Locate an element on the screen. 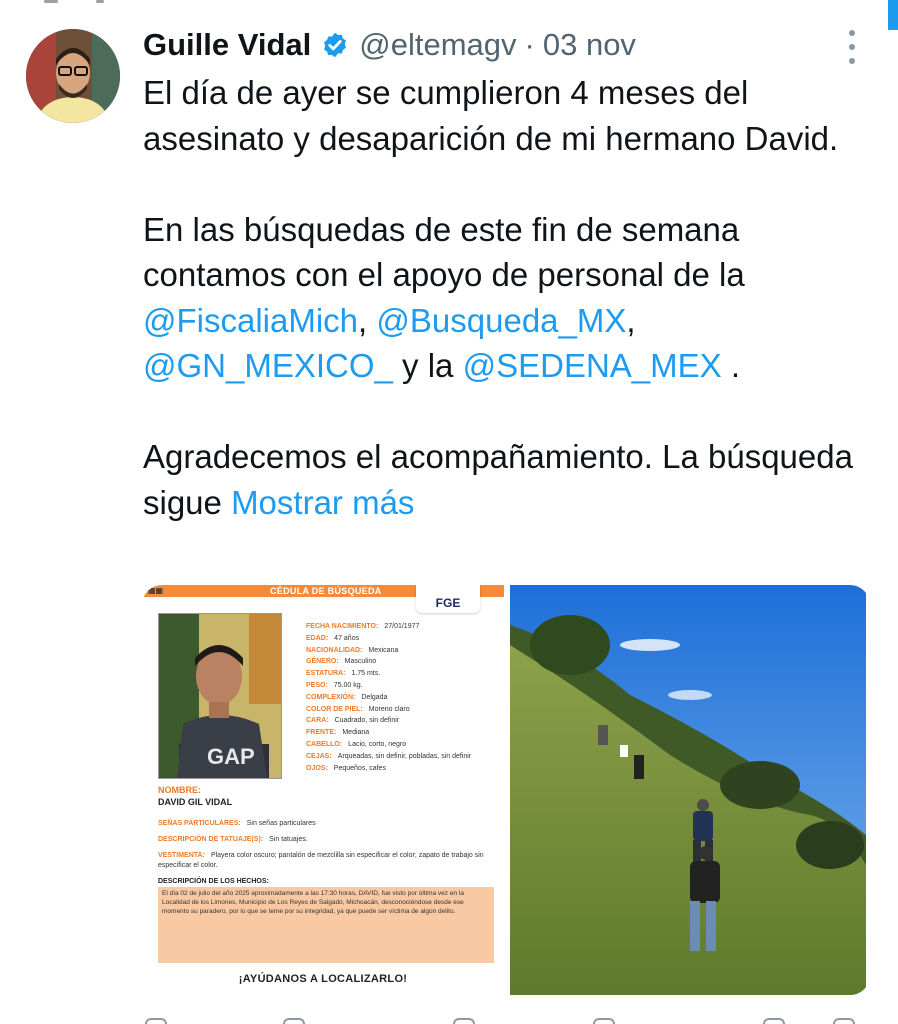  detail-row: PESO: 75.00 kg. is located at coordinates (401, 686).